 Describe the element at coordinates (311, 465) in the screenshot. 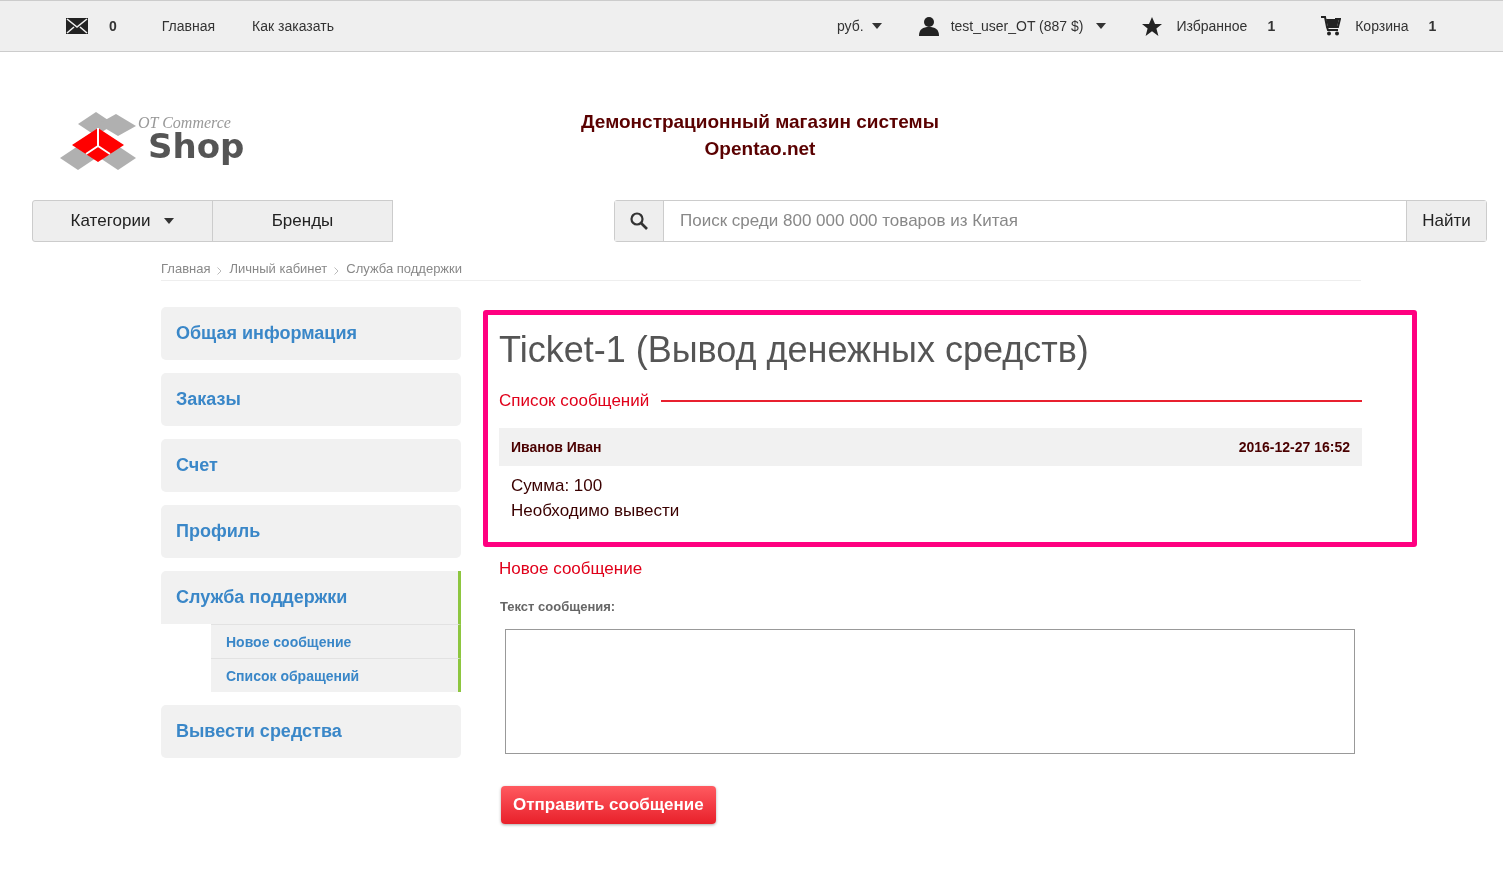

I see `sidebar-item: Счет` at that location.